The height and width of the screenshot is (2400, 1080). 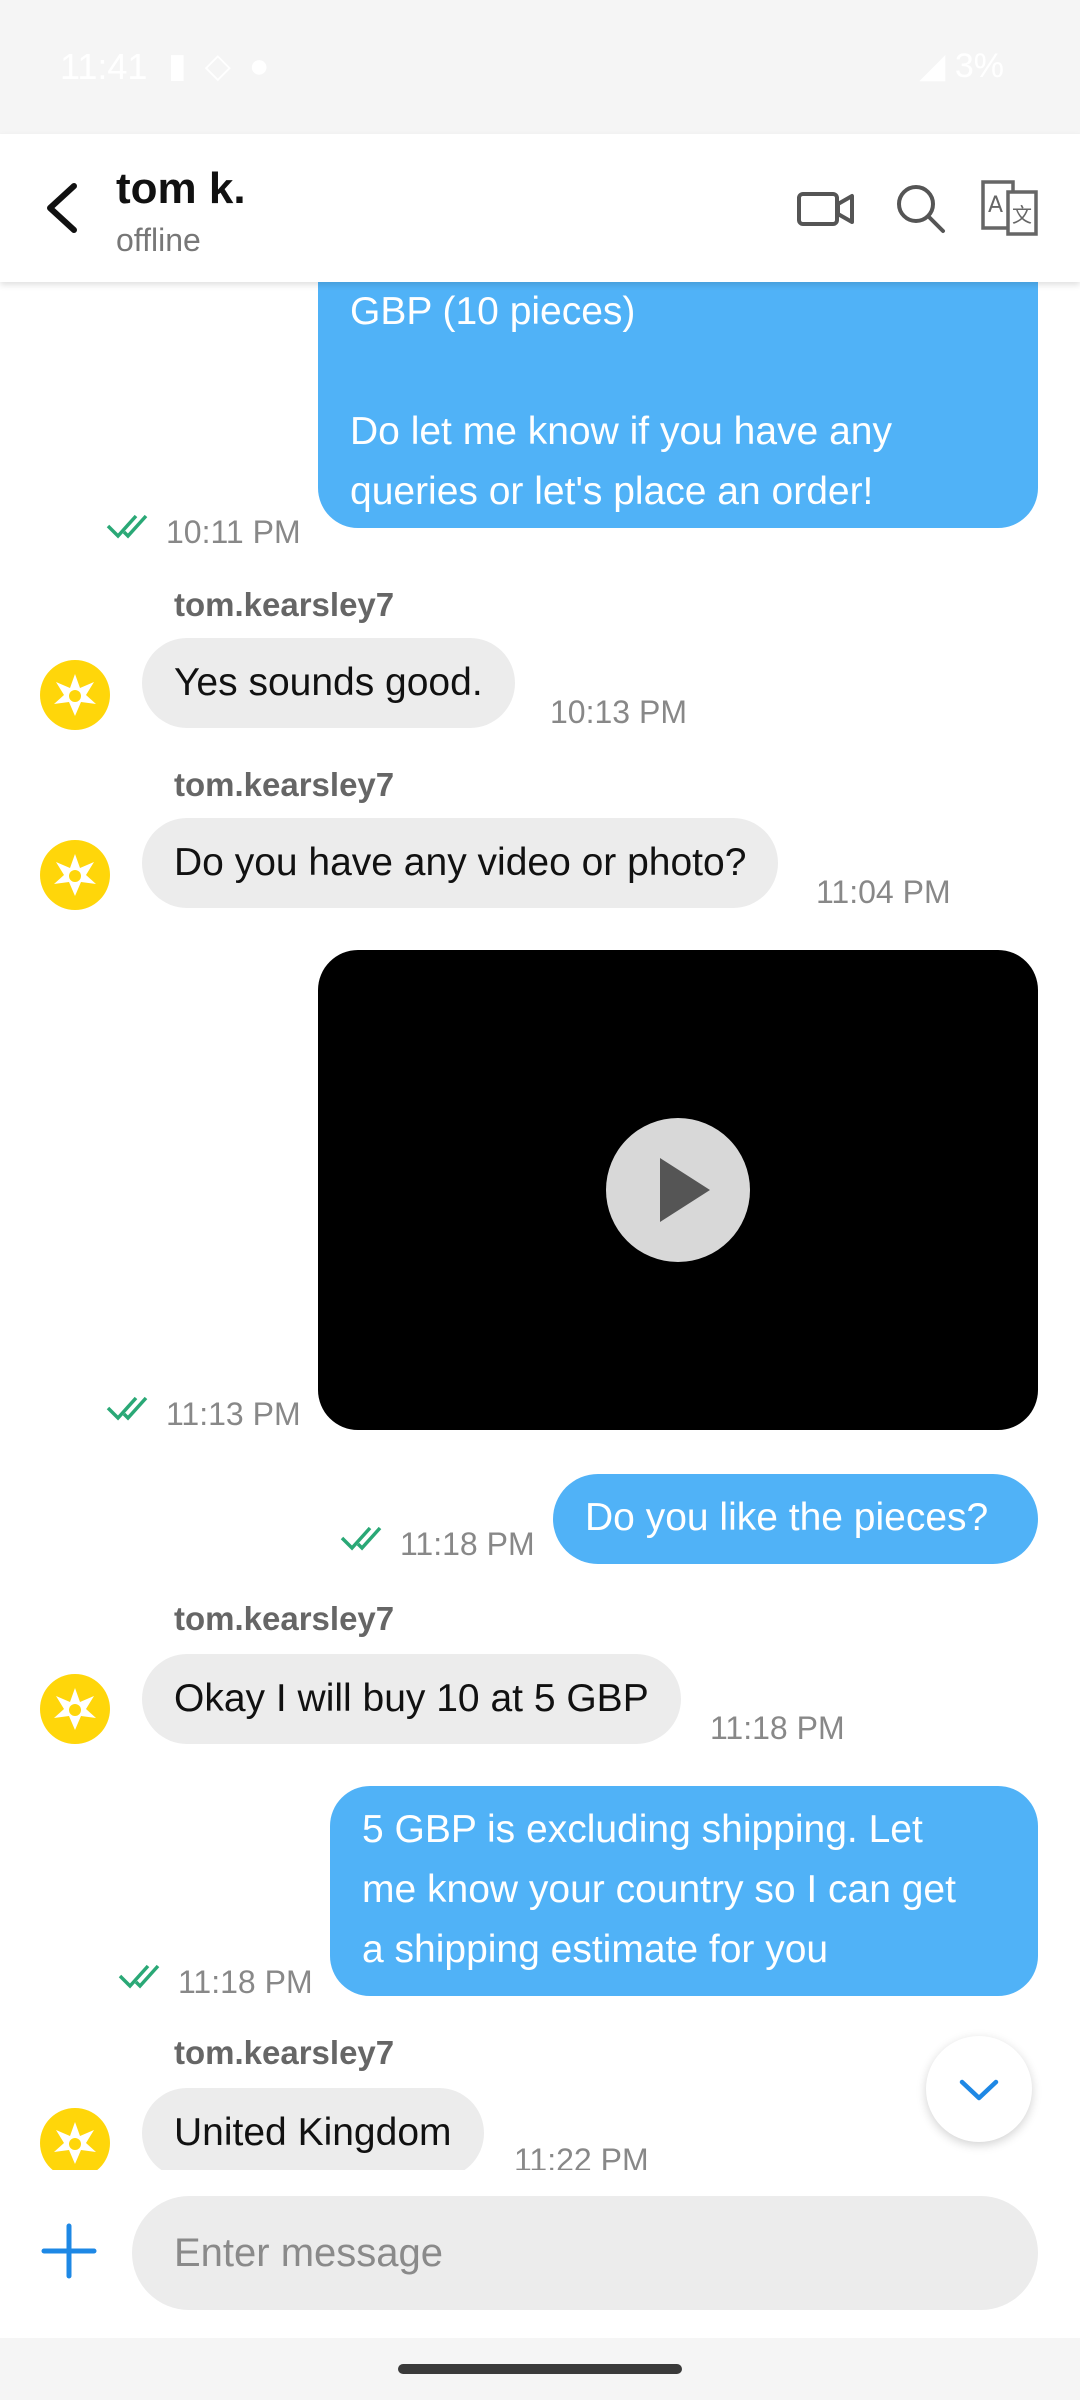 I want to click on wifi-icon: ◢, so click(x=937, y=66).